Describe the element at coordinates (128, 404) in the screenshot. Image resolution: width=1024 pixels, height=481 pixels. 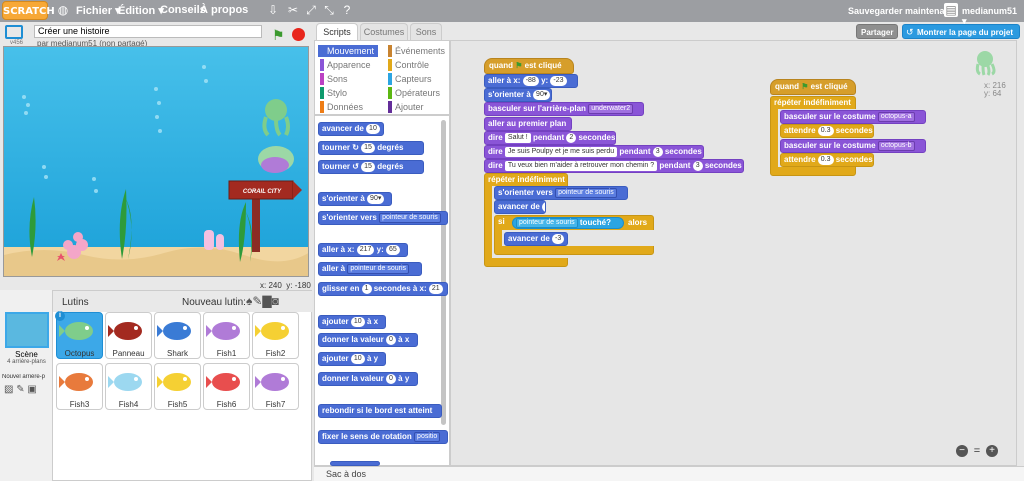
I see `sprite-name: Fish4` at that location.